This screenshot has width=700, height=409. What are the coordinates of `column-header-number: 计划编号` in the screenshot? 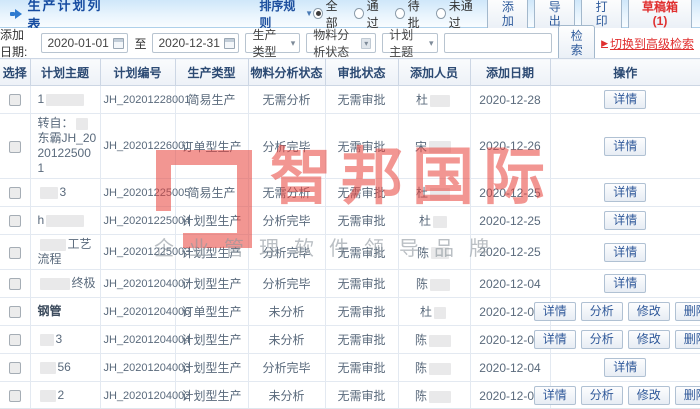 It's located at (138, 72).